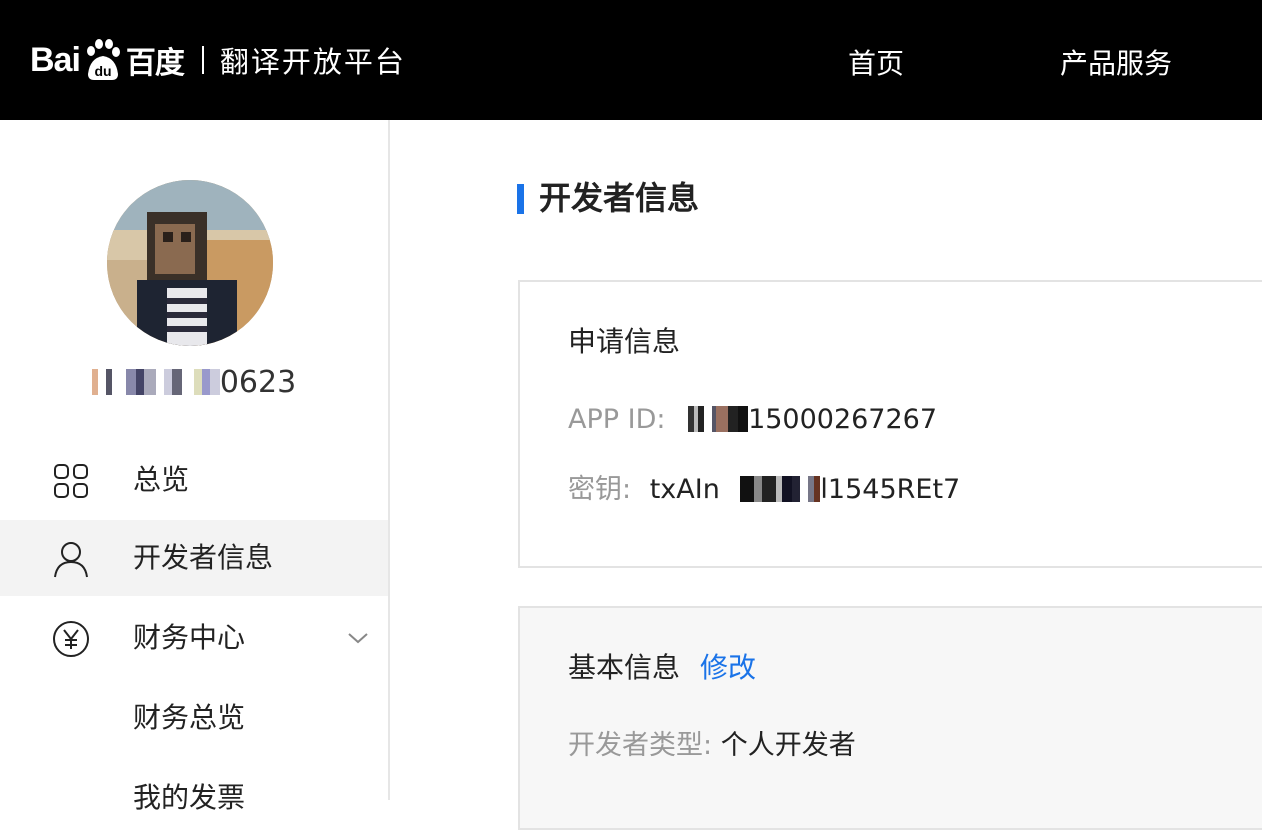 This screenshot has width=1262, height=836. What do you see at coordinates (194, 480) in the screenshot?
I see `sidebar-item-overview: 总览` at bounding box center [194, 480].